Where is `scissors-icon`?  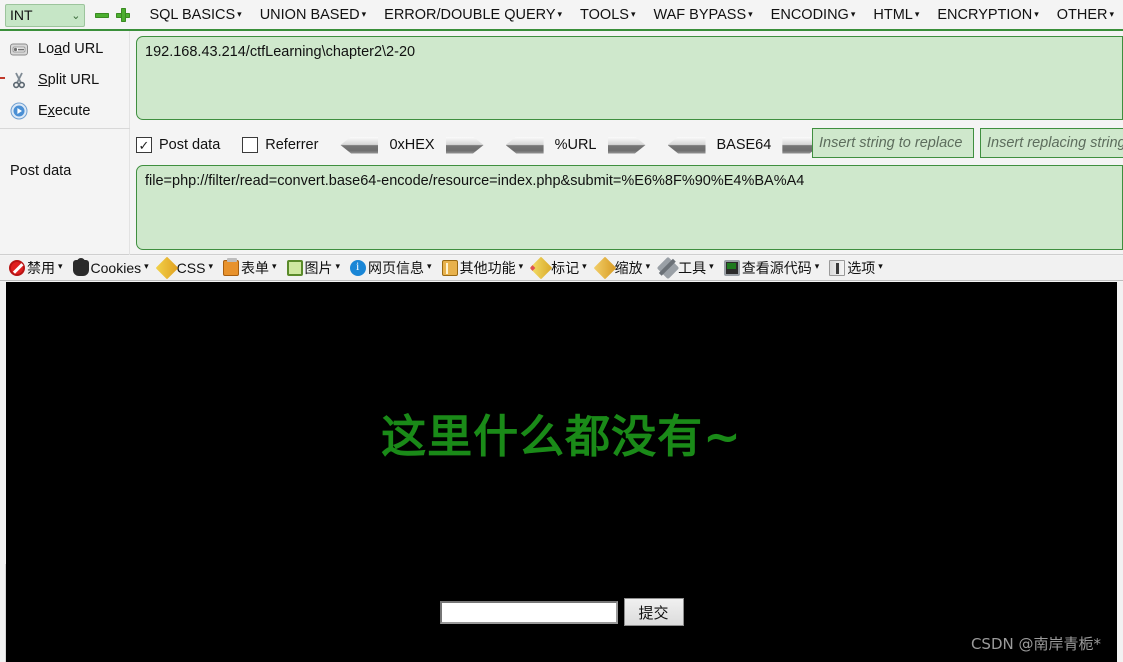
scissors-icon is located at coordinates (19, 80).